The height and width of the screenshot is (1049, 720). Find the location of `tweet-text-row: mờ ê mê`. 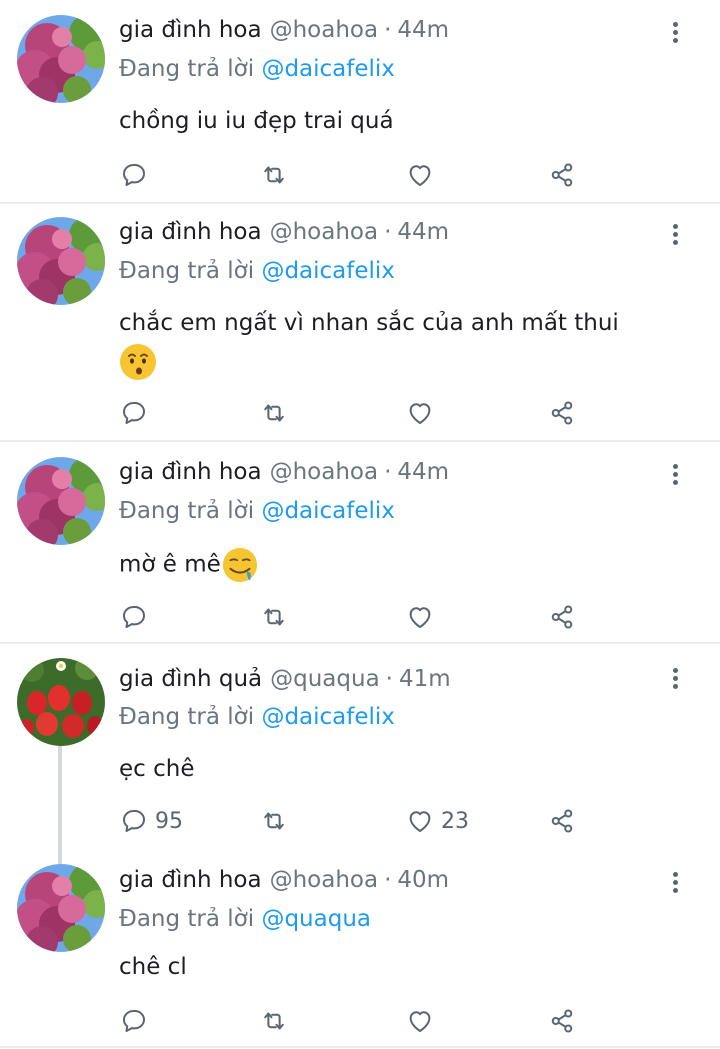

tweet-text-row: mờ ê mê is located at coordinates (189, 565).